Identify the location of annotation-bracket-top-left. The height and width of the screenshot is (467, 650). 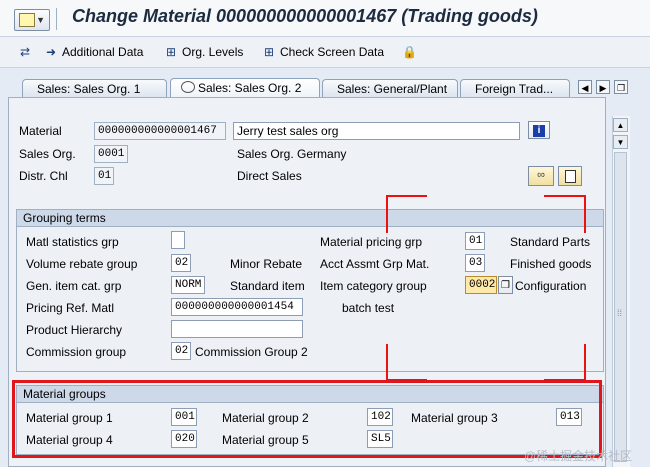
(406, 196).